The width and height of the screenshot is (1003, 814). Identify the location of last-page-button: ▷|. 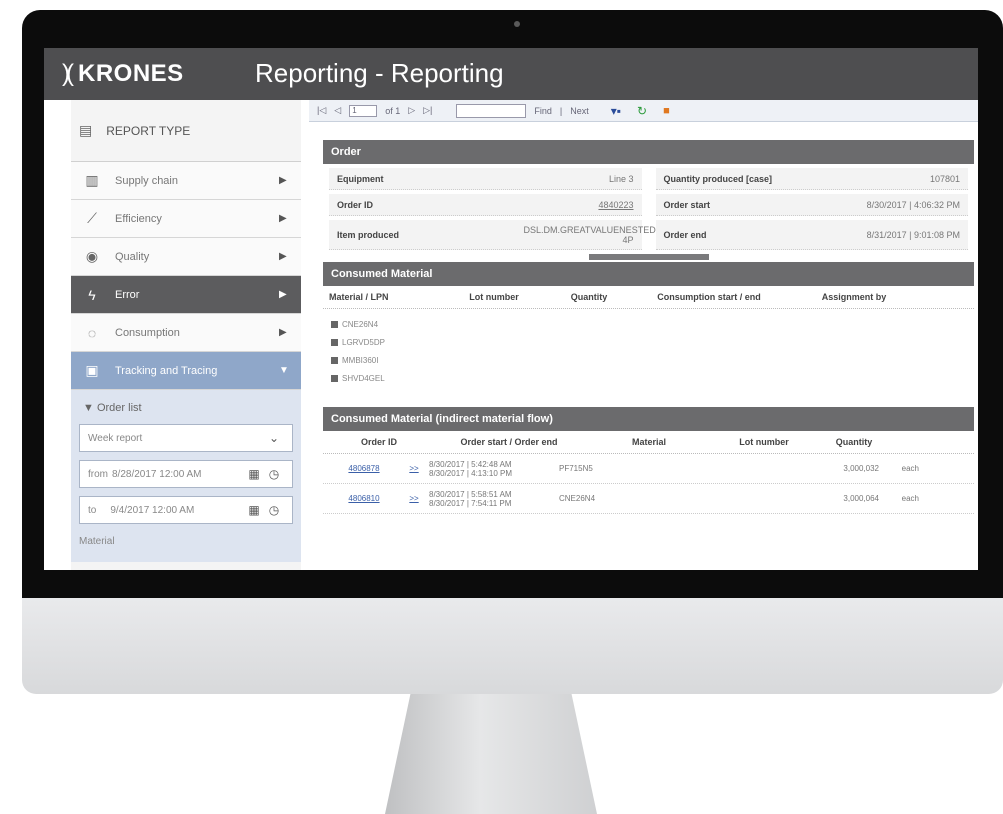
(427, 110).